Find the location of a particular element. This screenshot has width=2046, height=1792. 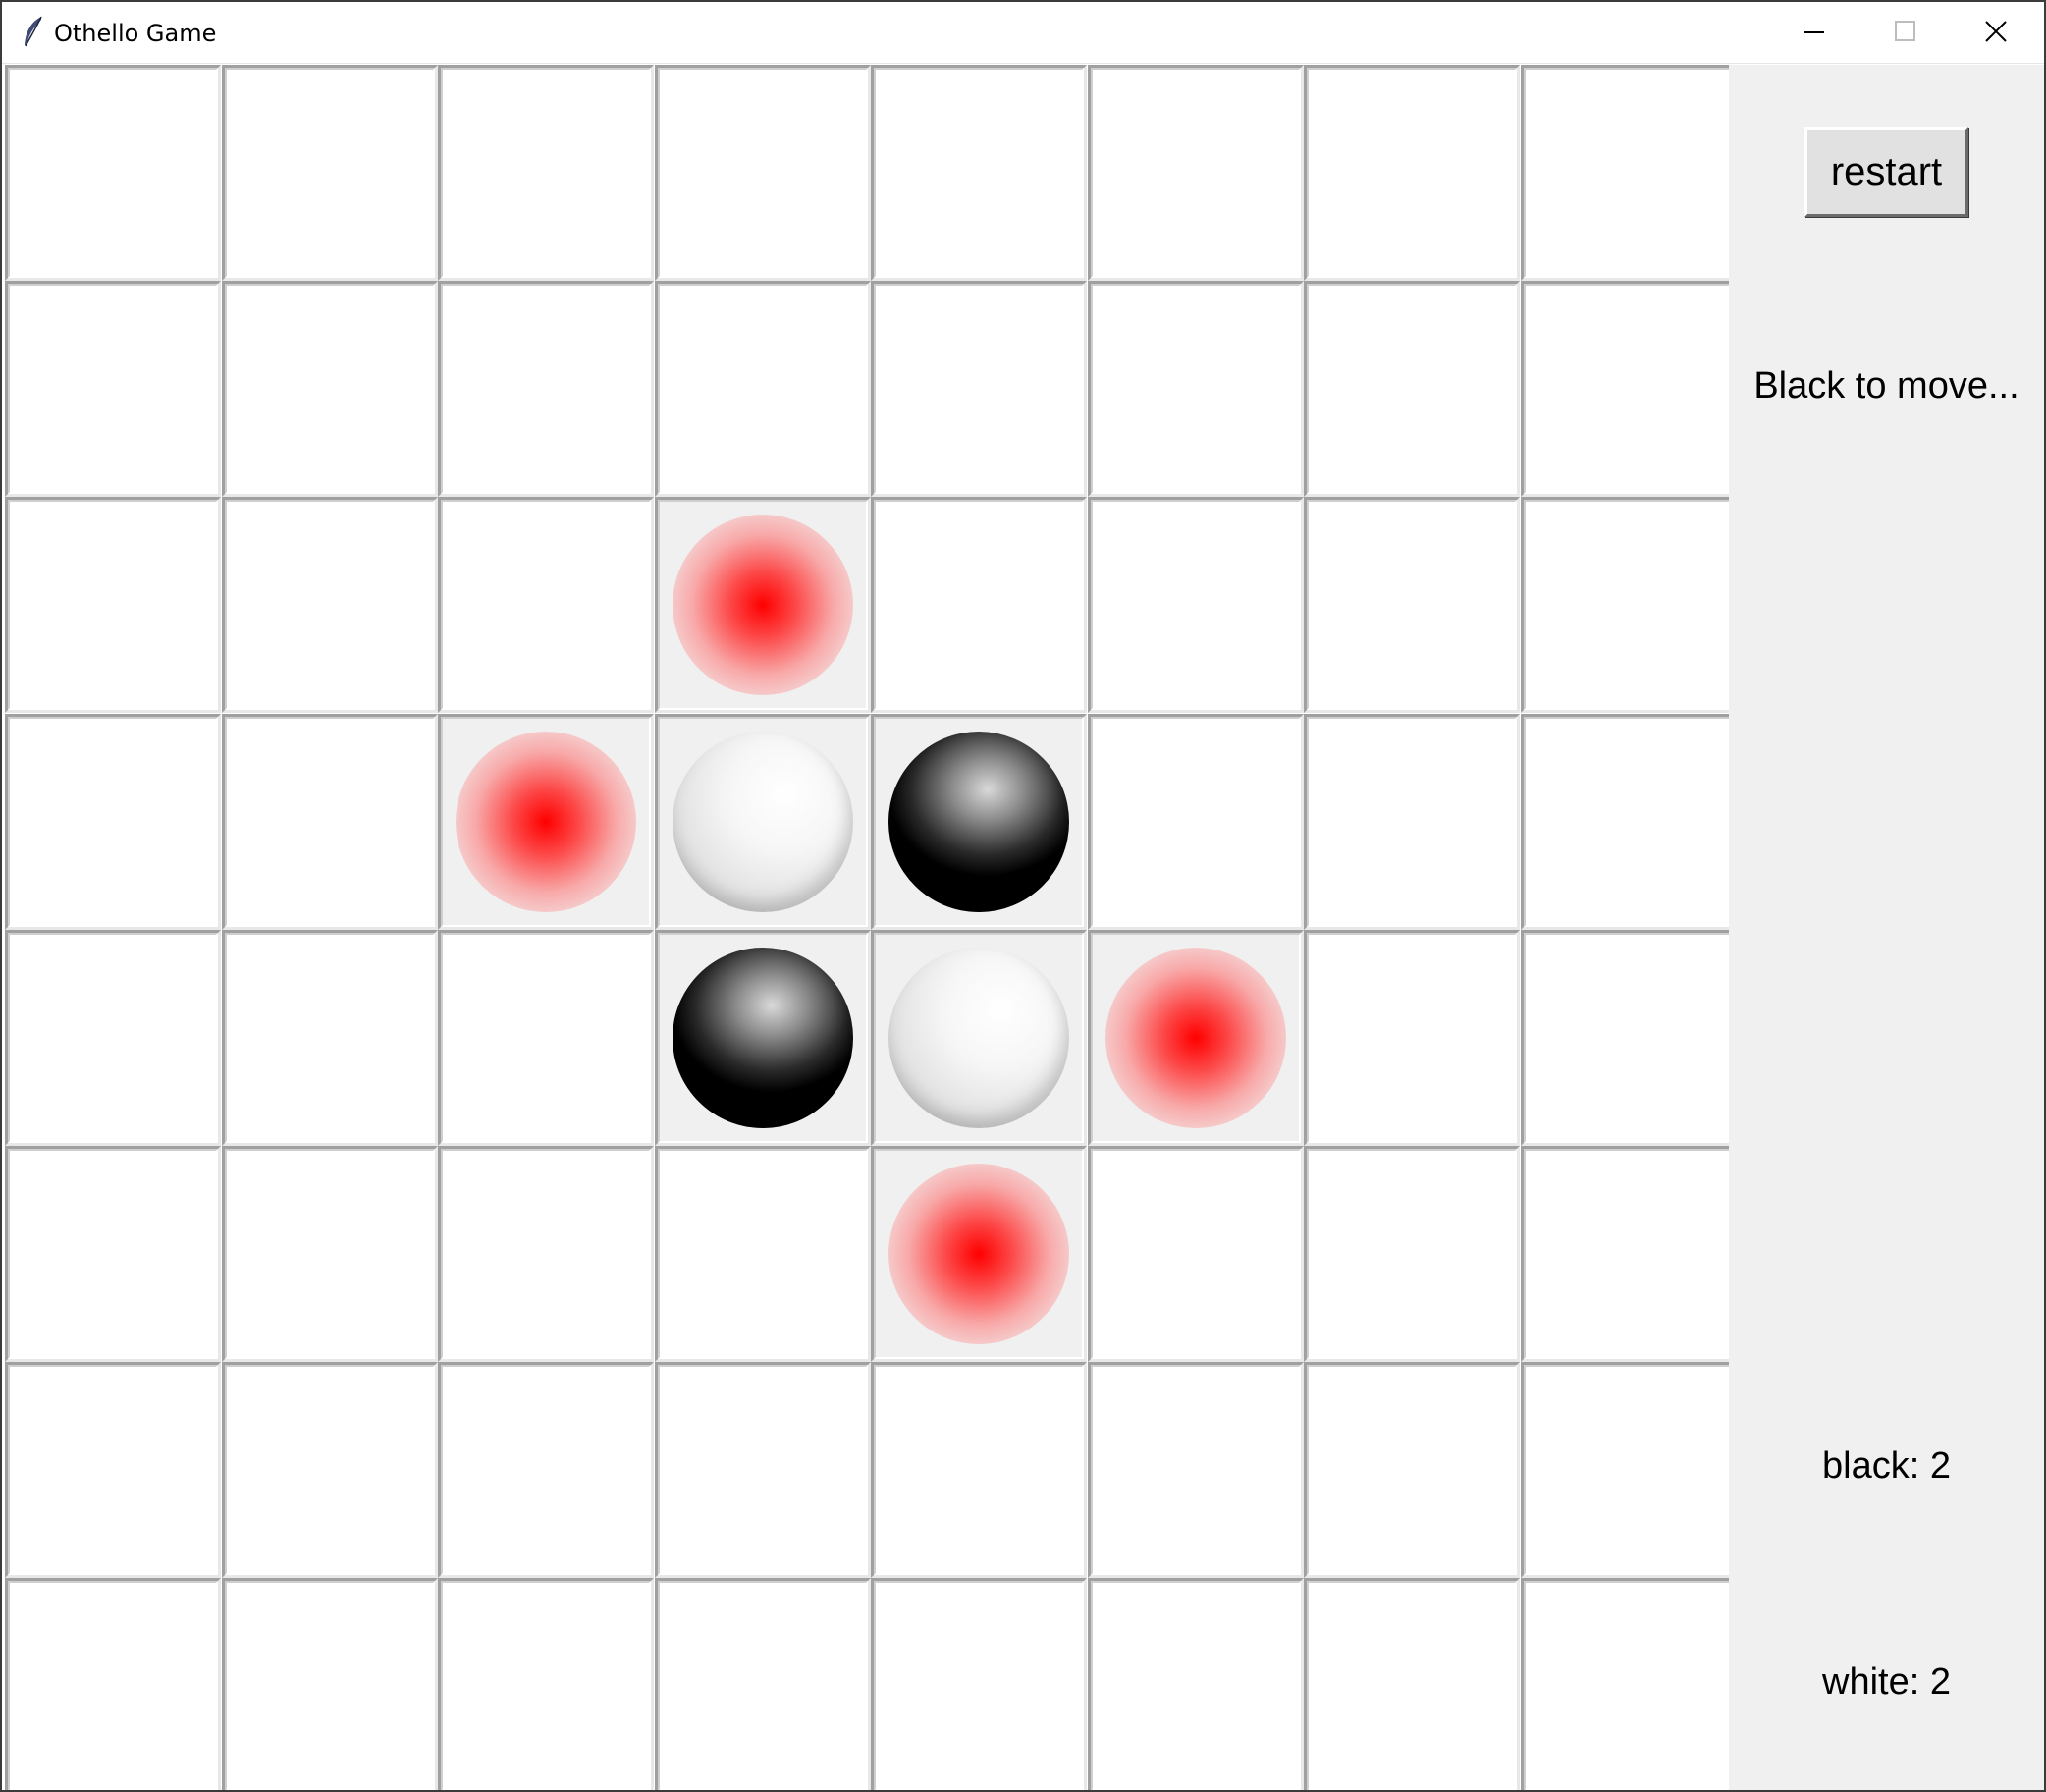

close-icon is located at coordinates (1996, 31).